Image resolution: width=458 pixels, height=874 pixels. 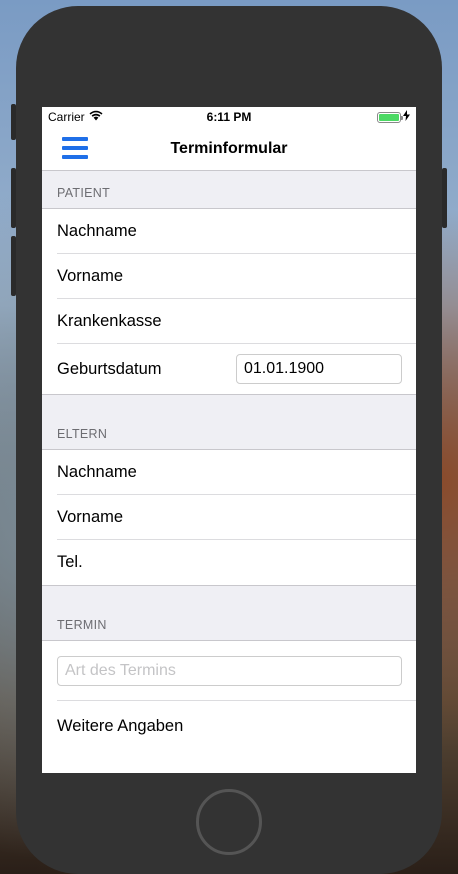 I want to click on battery-icon, so click(x=389, y=117).